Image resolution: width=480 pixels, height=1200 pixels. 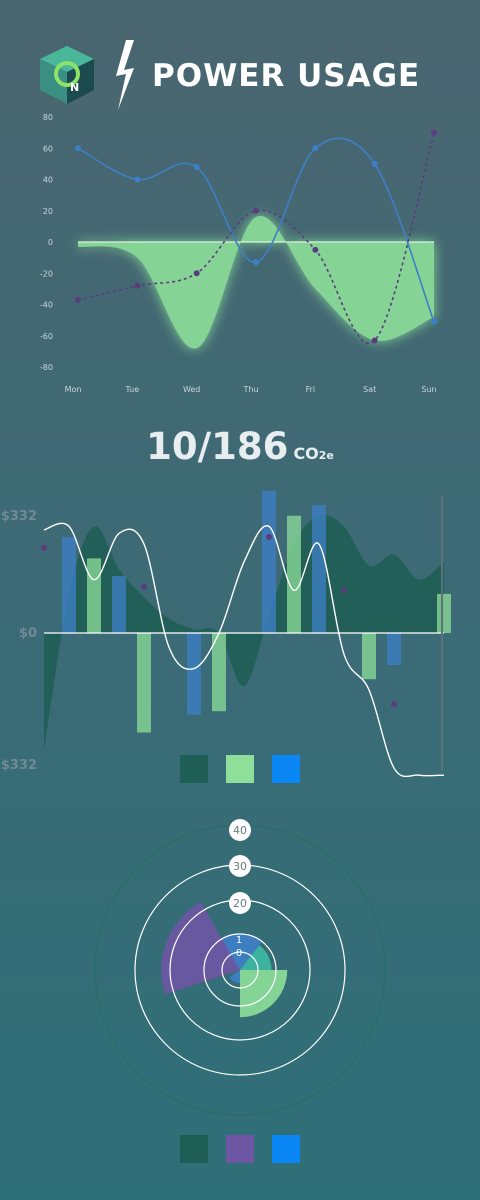 I want to click on x-tick-label: Sun, so click(x=428, y=389).